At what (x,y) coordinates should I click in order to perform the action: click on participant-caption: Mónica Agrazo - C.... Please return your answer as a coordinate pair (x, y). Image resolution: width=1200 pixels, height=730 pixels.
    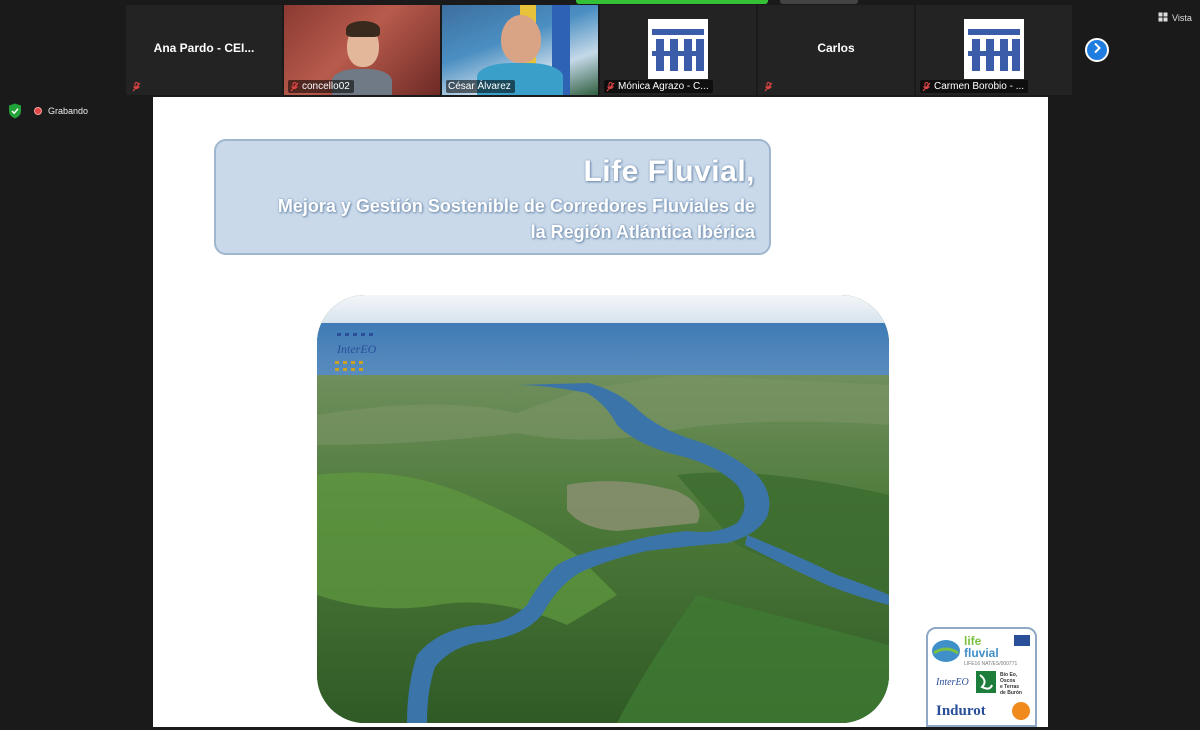
    Looking at the image, I should click on (658, 86).